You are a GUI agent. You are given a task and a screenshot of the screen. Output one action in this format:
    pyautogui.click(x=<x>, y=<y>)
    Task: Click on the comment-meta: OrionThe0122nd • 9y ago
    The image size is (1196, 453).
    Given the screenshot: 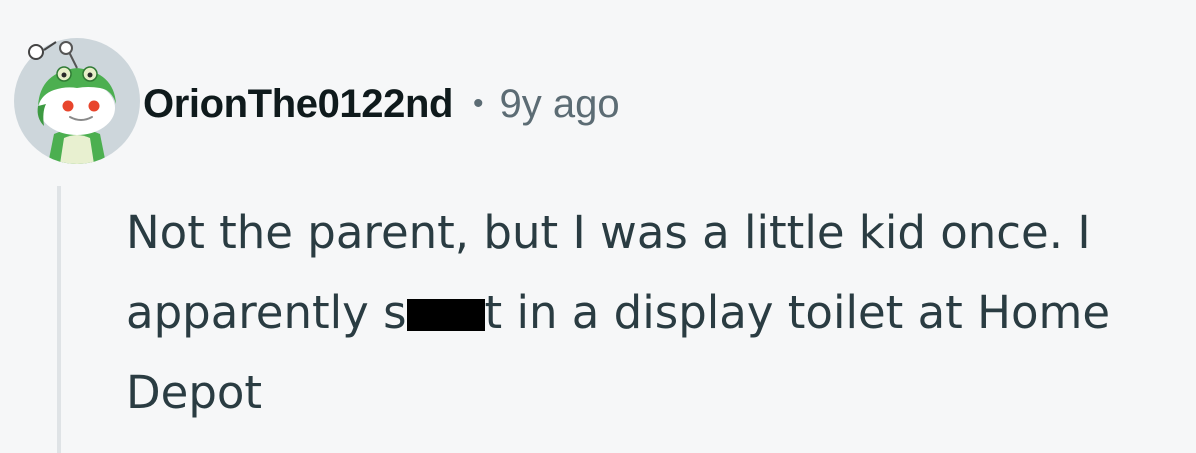 What is the action you would take?
    pyautogui.click(x=381, y=104)
    